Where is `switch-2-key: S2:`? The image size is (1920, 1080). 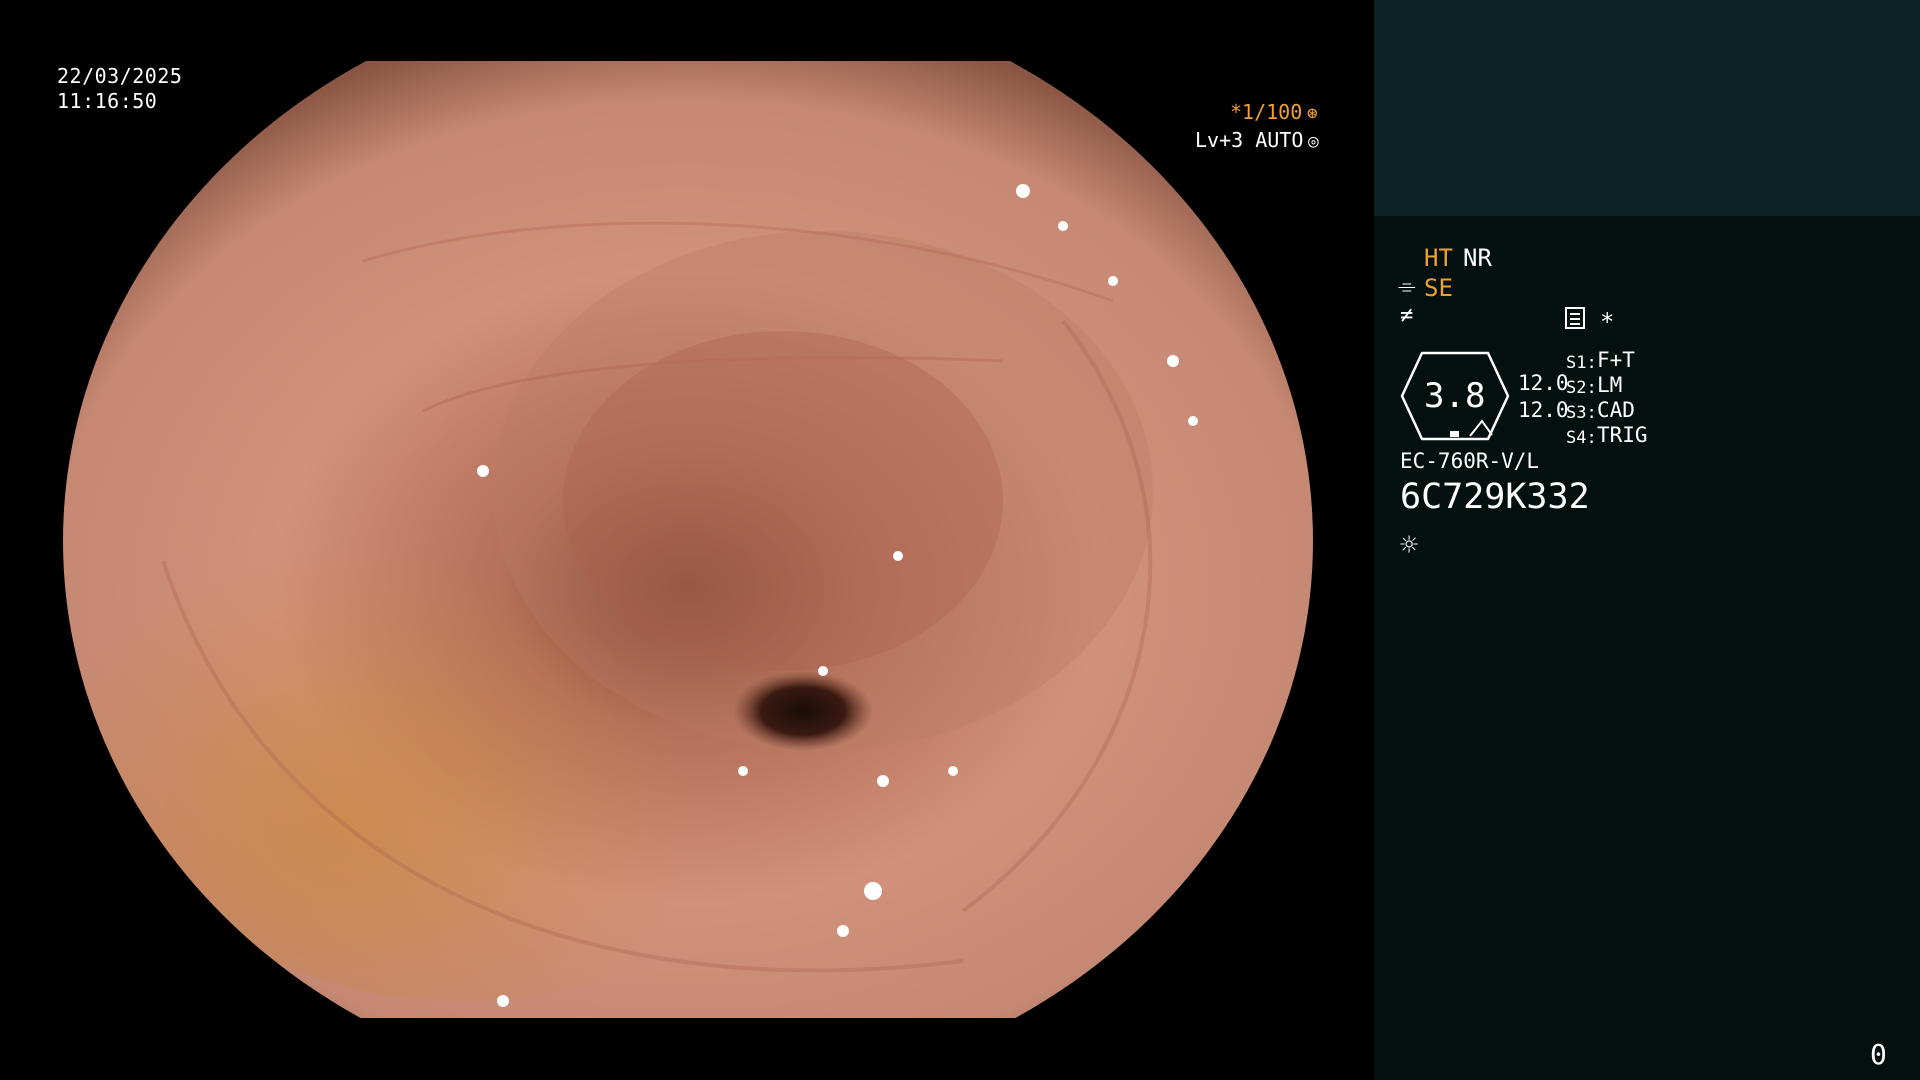 switch-2-key: S2: is located at coordinates (1581, 388).